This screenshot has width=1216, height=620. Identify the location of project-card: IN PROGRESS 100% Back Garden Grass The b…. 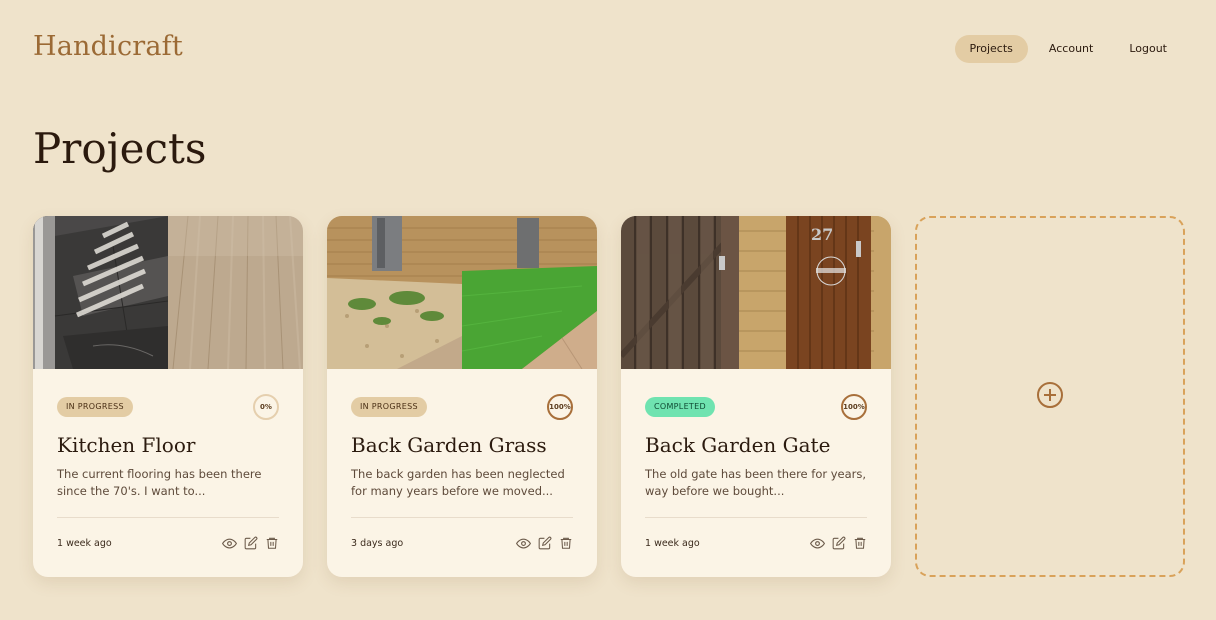
(462, 396).